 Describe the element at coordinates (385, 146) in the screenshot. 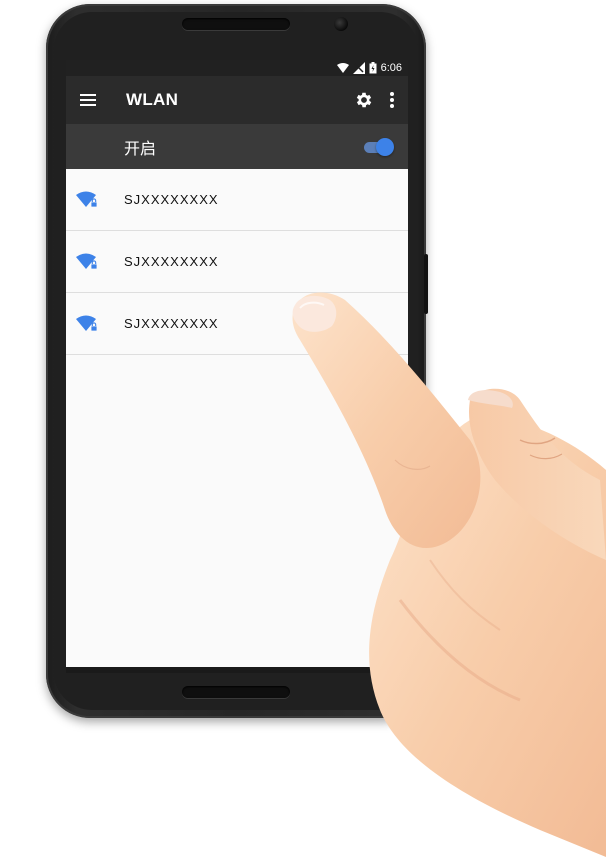

I see `switch-thumb` at that location.